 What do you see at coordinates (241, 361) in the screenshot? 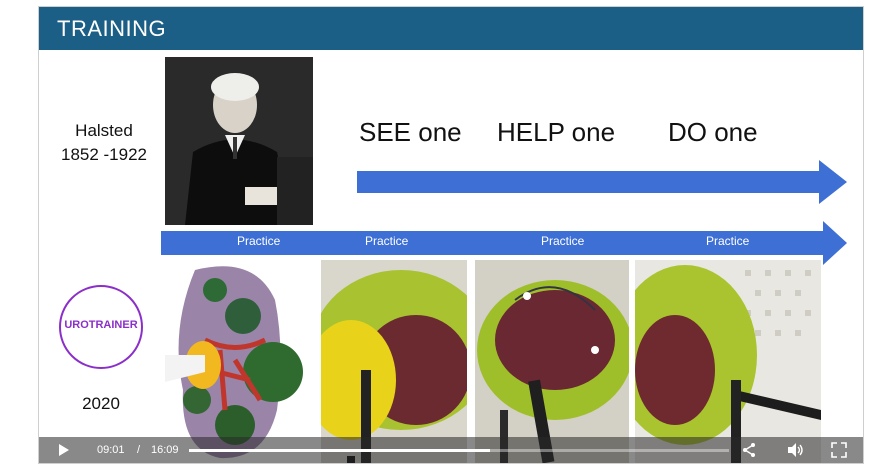
I see `kidney-model-render` at bounding box center [241, 361].